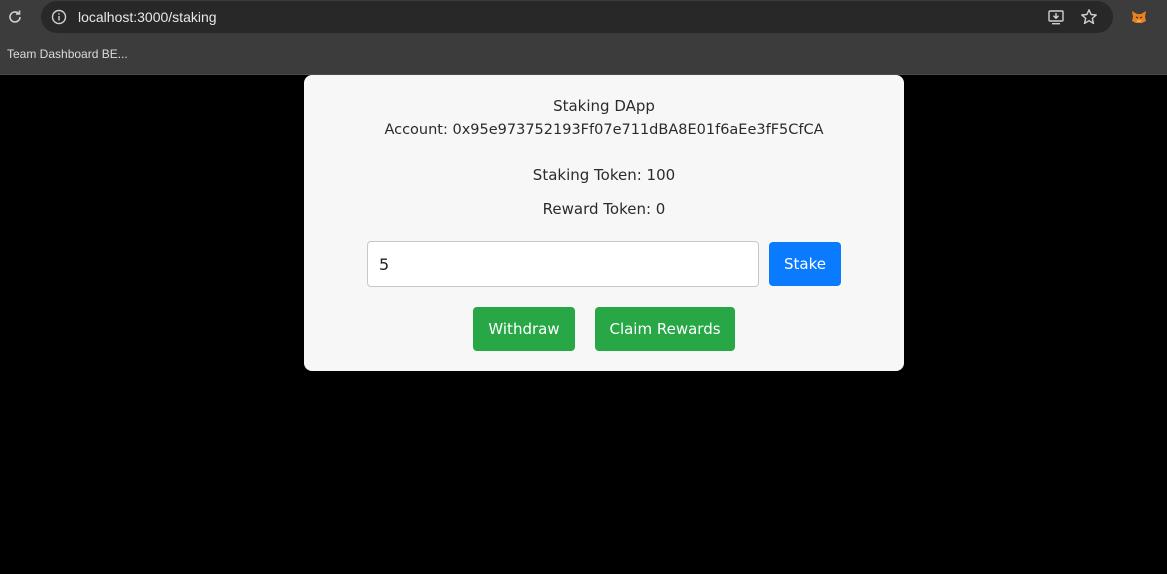 Image resolution: width=1167 pixels, height=574 pixels. Describe the element at coordinates (1139, 17) in the screenshot. I see `metamask-extension-icon` at that location.